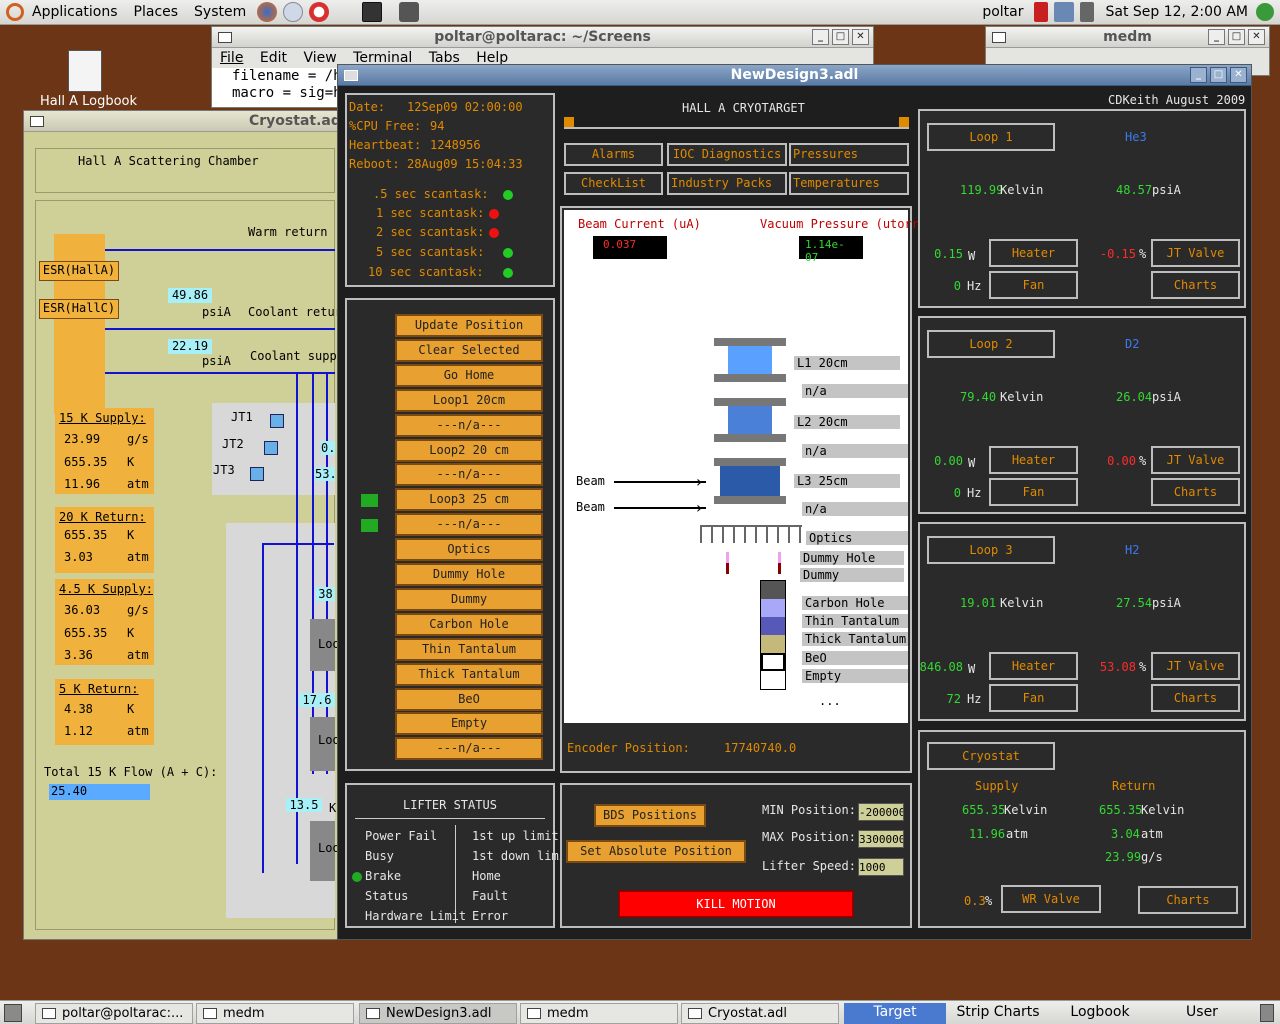 The width and height of the screenshot is (1280, 1024). I want to click on min-position-input, so click(881, 812).